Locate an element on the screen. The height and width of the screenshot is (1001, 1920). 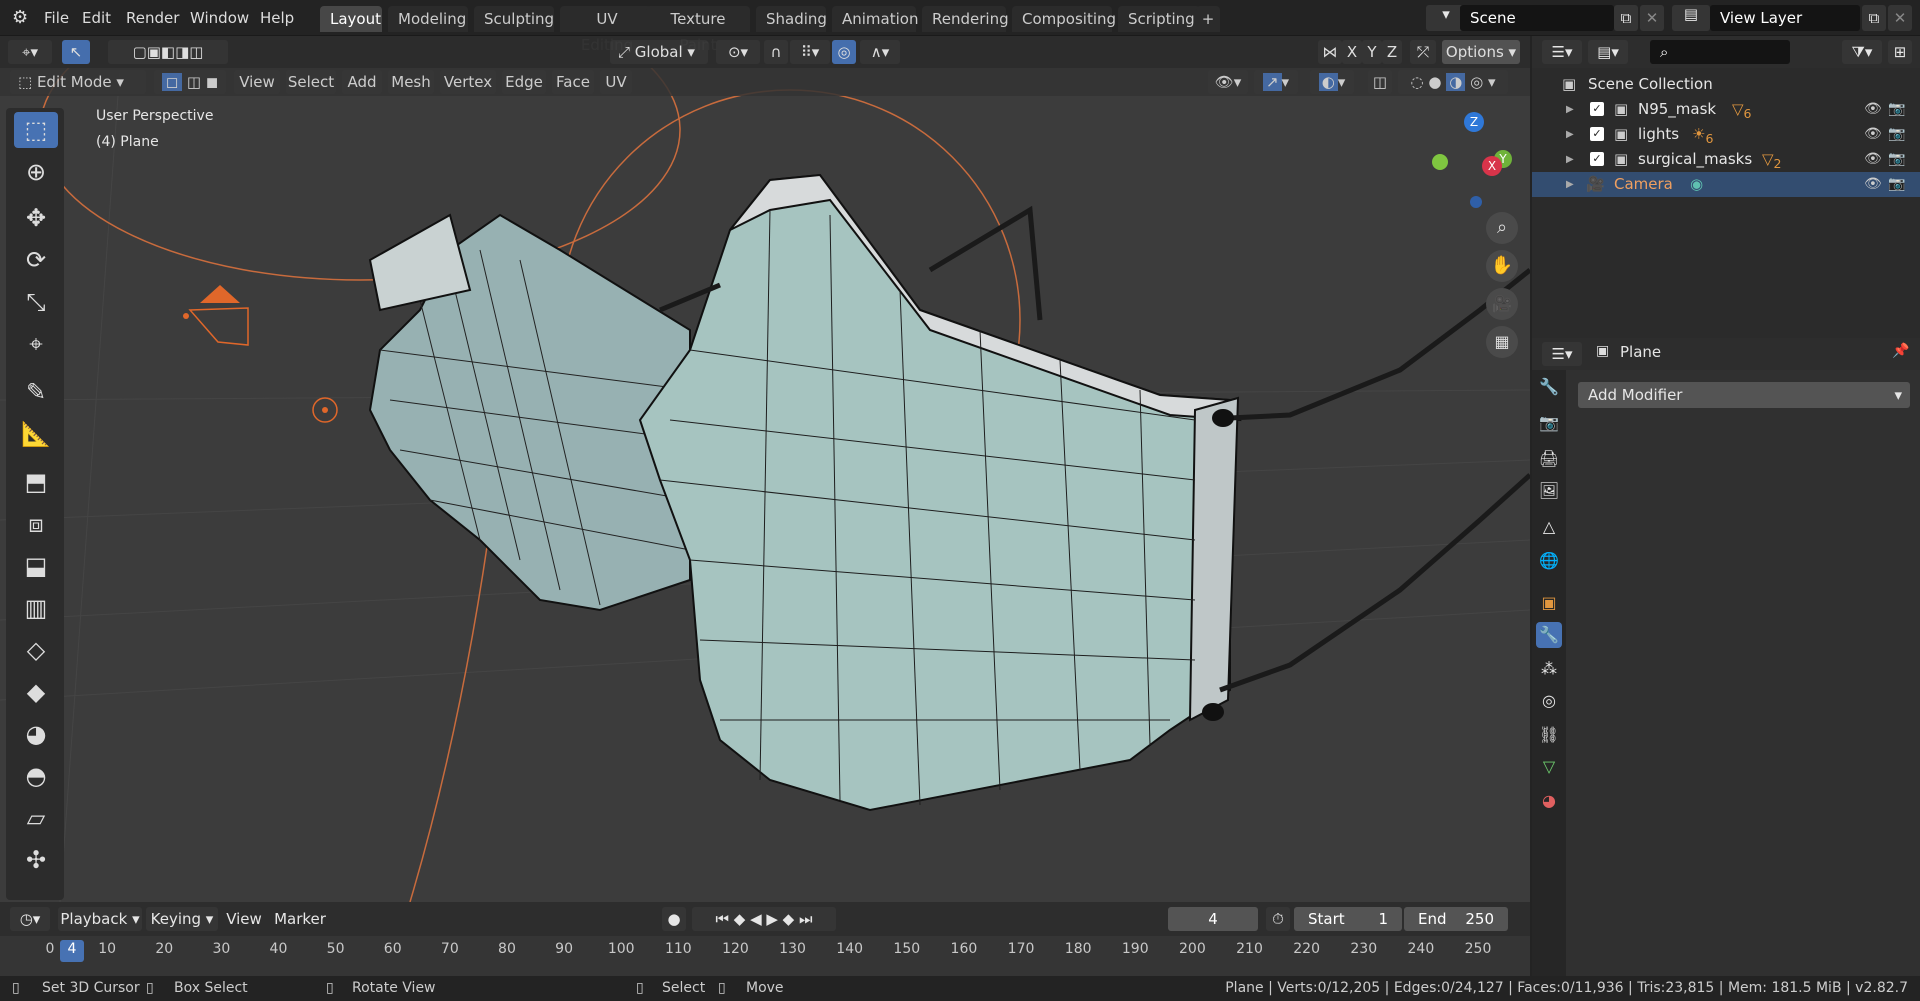
n95-mask-mesh is located at coordinates (529, 412).